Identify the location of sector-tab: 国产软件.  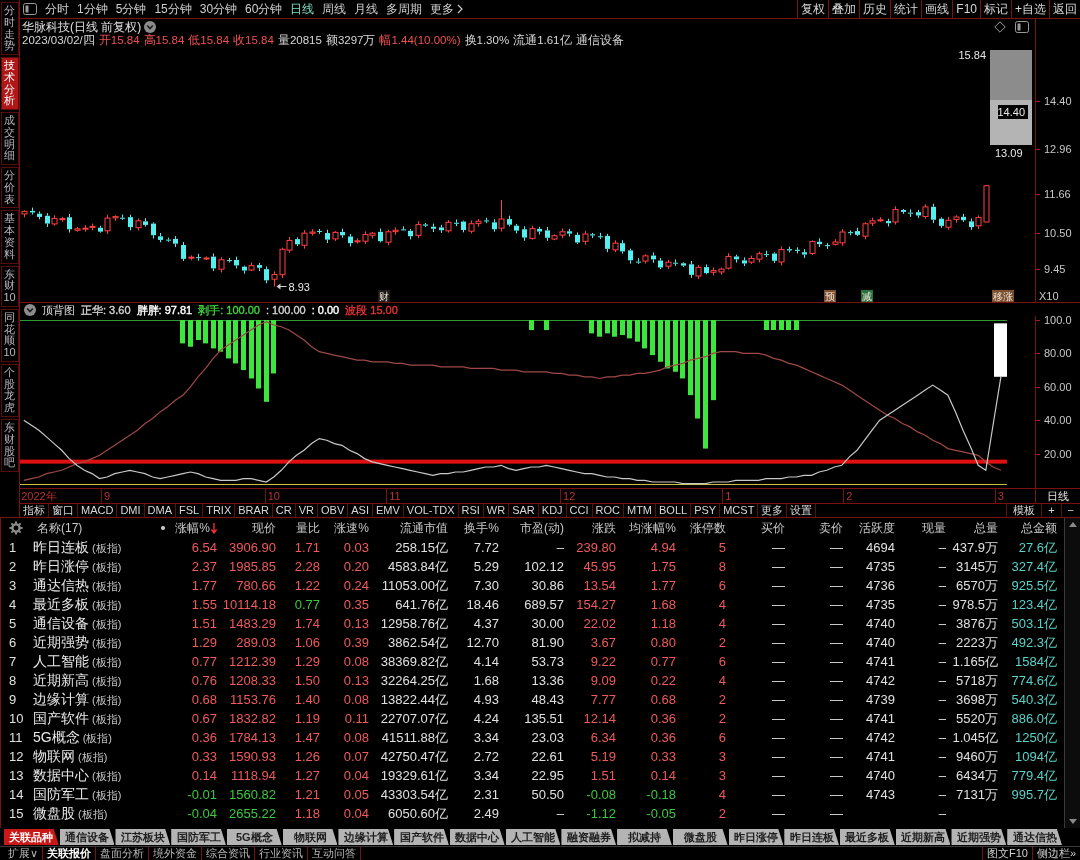
(421, 837).